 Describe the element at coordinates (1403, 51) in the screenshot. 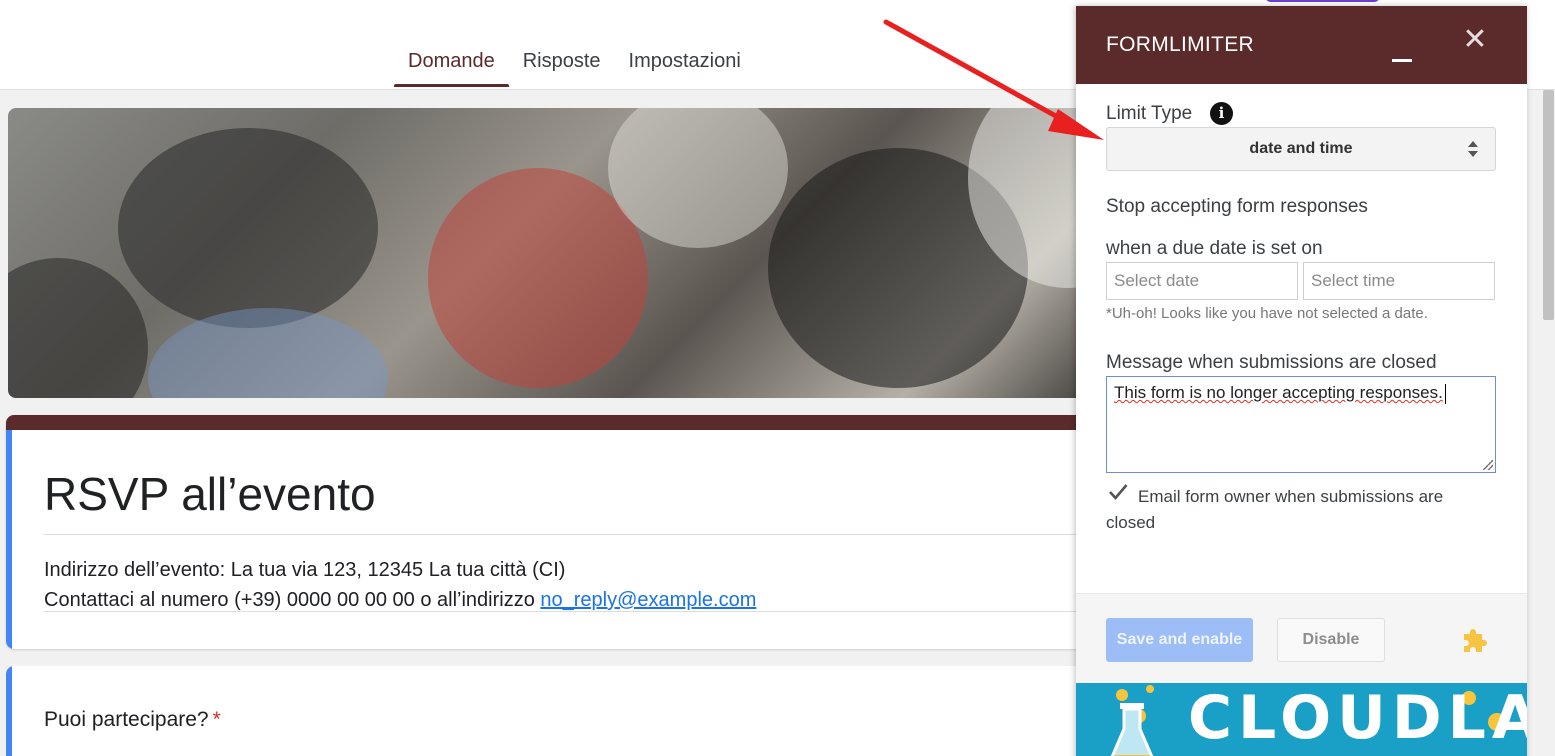

I see `minimize-icon` at that location.